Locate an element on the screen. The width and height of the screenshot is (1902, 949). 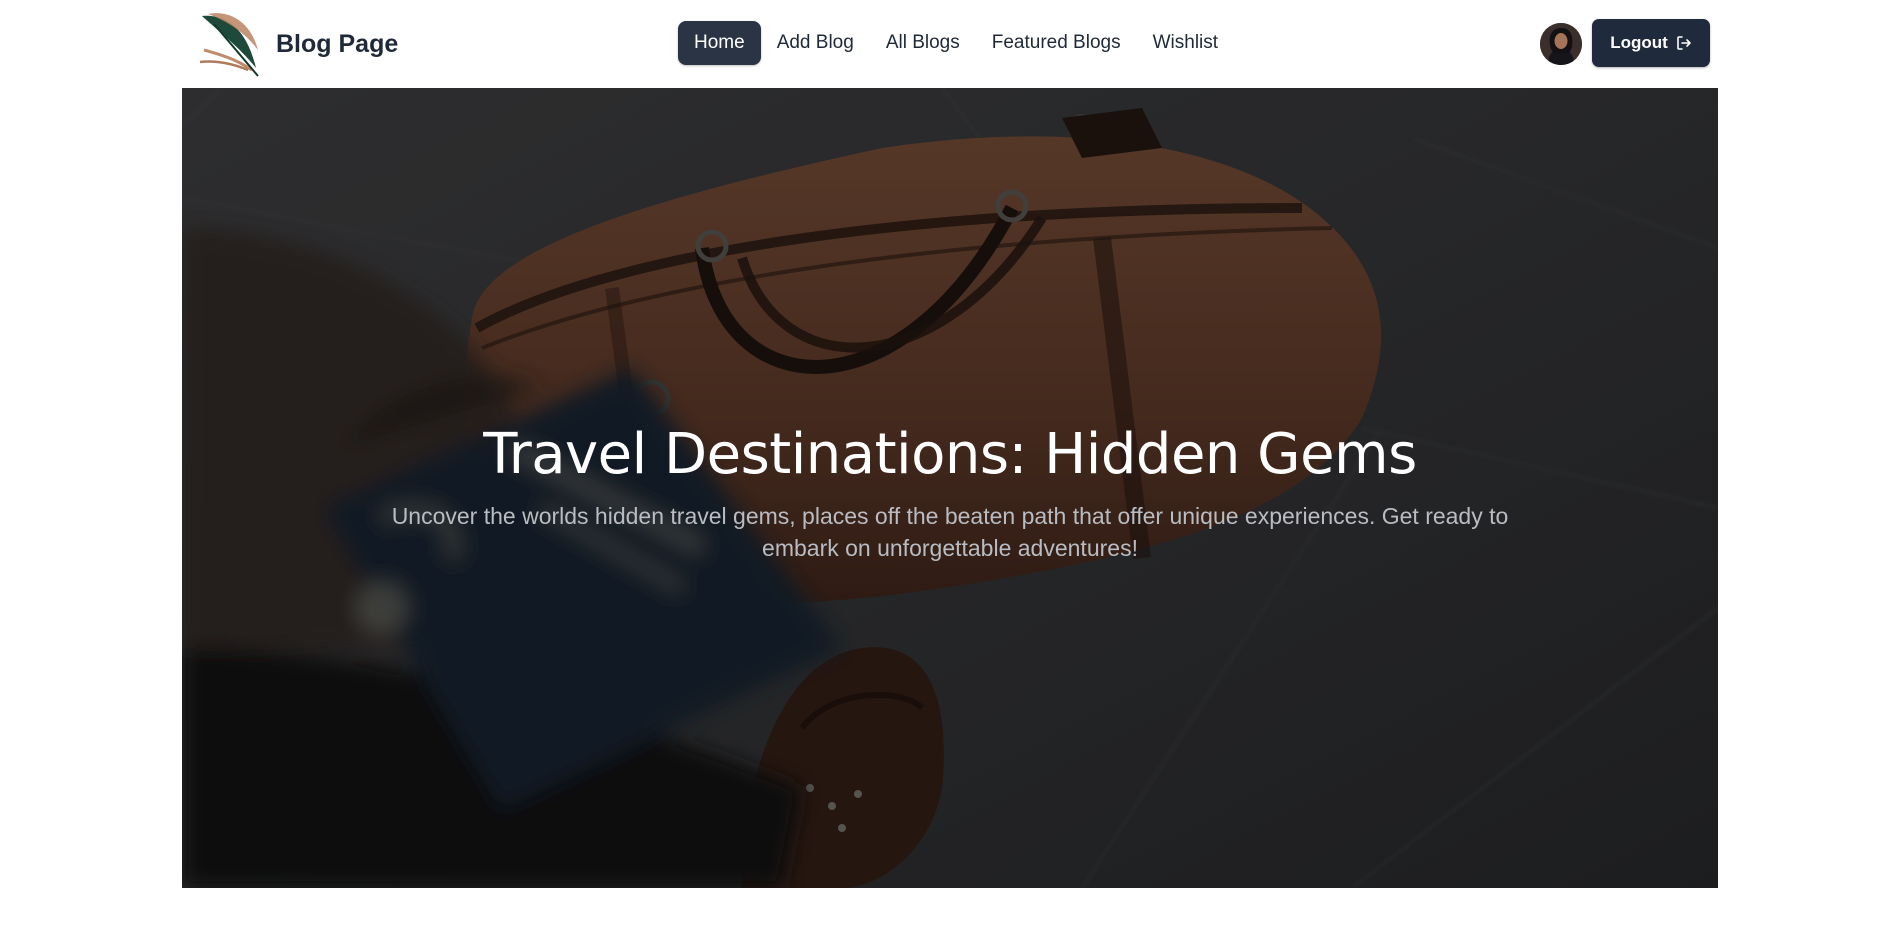
user-avatar-icon is located at coordinates (1561, 44).